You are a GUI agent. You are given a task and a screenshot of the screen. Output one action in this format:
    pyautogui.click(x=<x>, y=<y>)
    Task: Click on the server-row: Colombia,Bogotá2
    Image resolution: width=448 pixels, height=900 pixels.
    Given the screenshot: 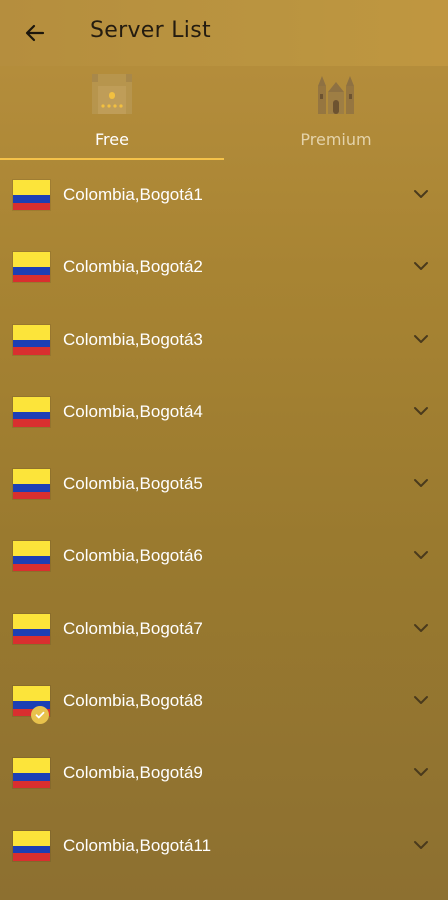 What is the action you would take?
    pyautogui.click(x=224, y=268)
    